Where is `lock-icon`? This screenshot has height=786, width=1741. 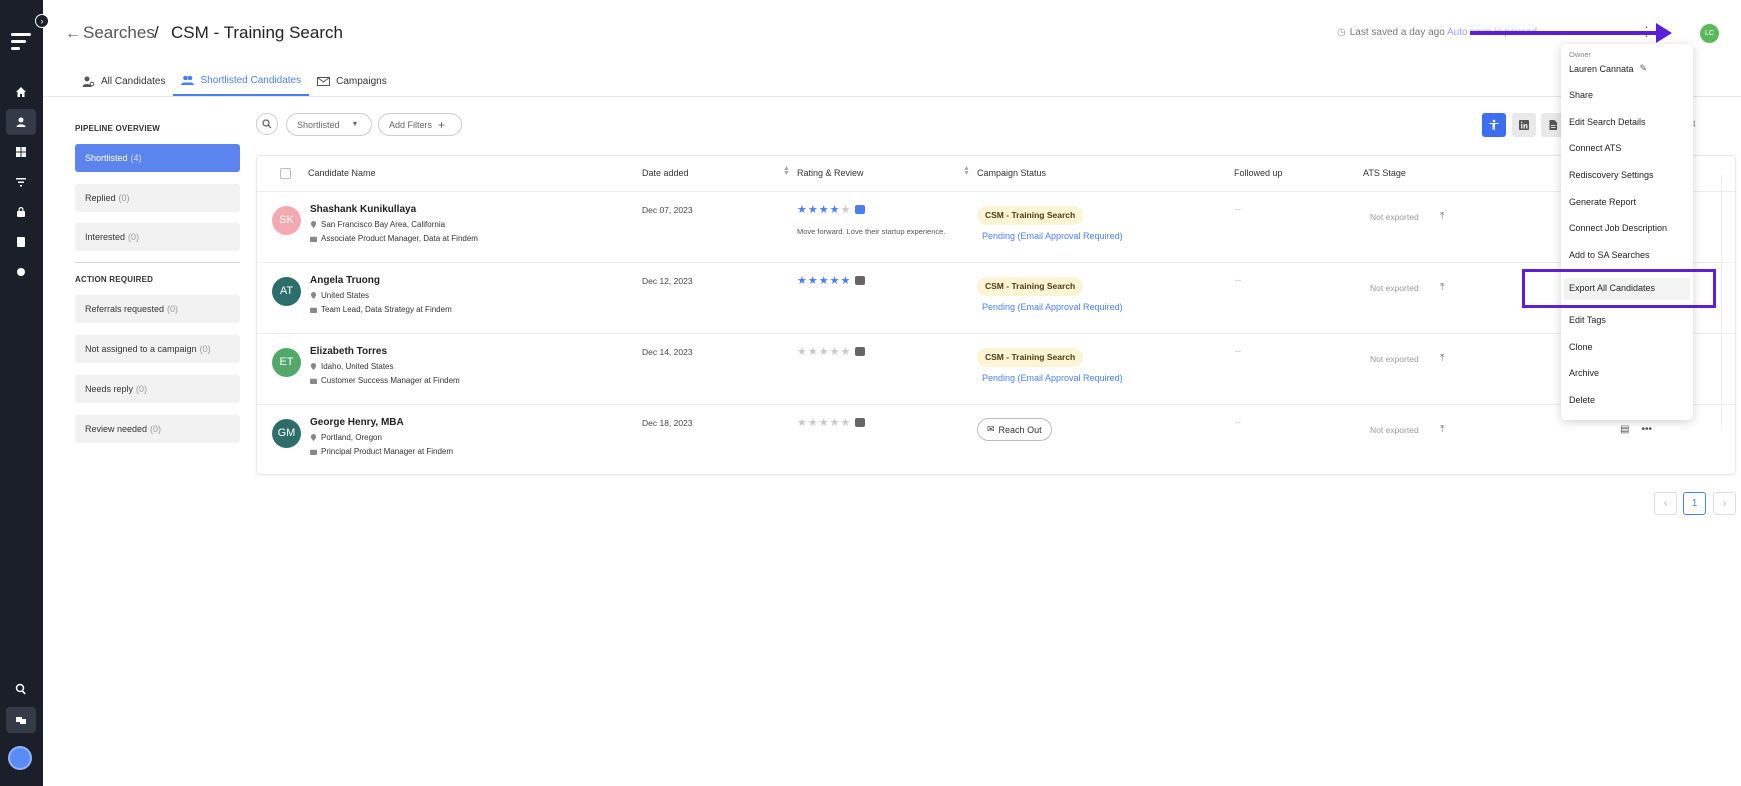 lock-icon is located at coordinates (21, 212).